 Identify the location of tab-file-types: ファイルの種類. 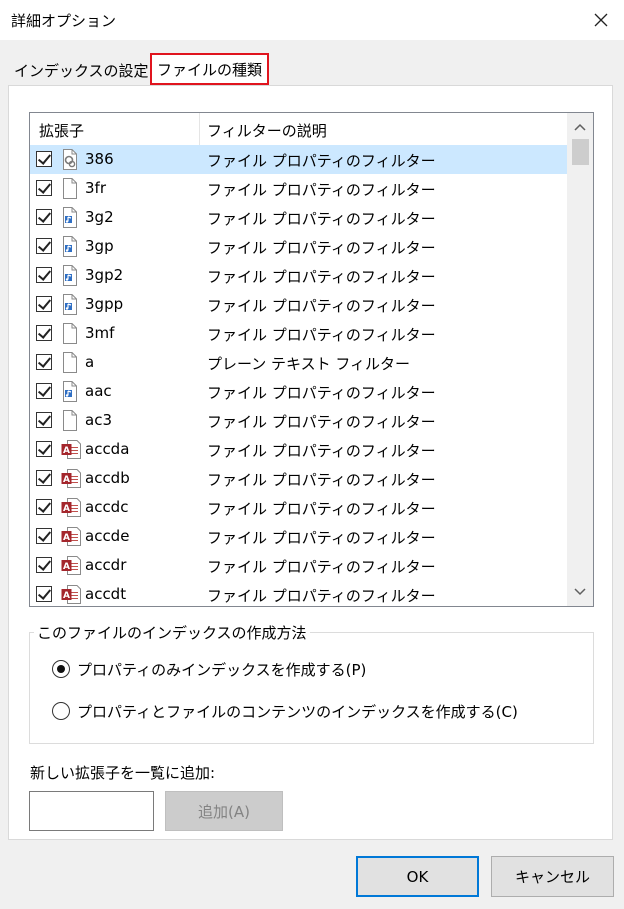
(209, 69).